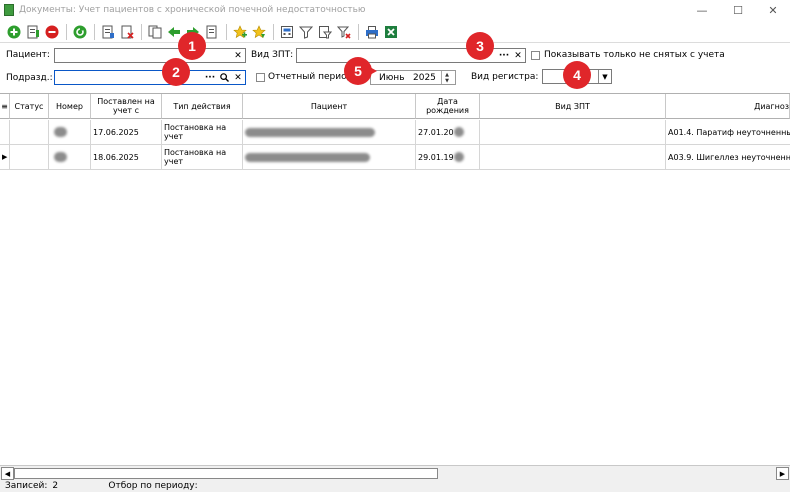  I want to click on zpt-browse-icon: ···, so click(504, 55).